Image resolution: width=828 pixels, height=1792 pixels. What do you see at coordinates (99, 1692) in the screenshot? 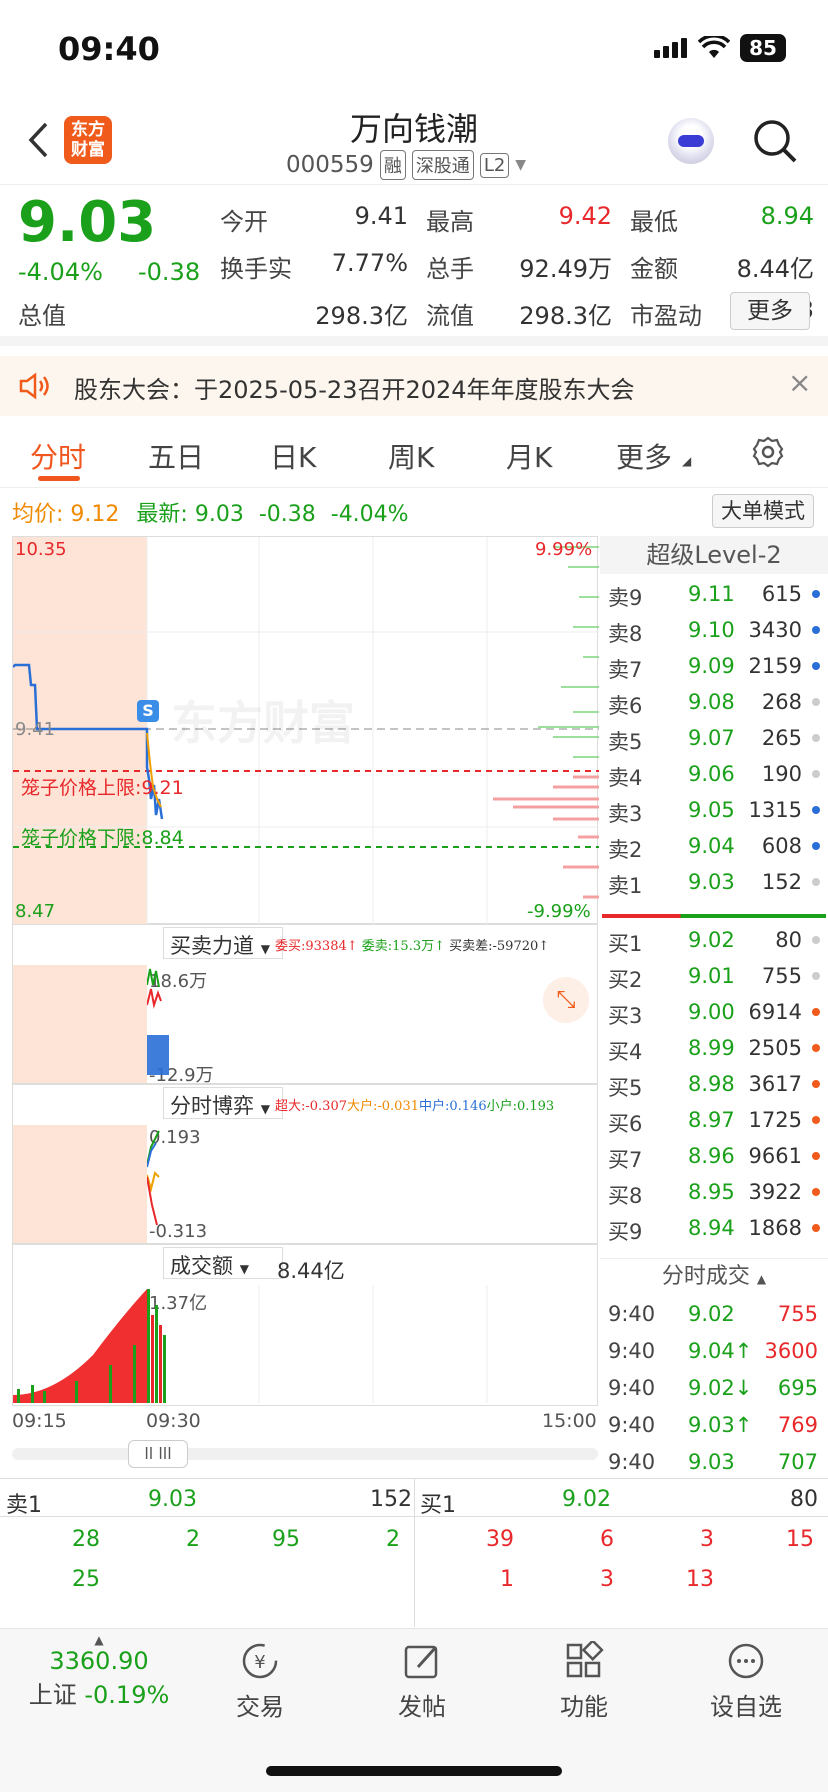
I see `index-line: 上证 -0.19%` at bounding box center [99, 1692].